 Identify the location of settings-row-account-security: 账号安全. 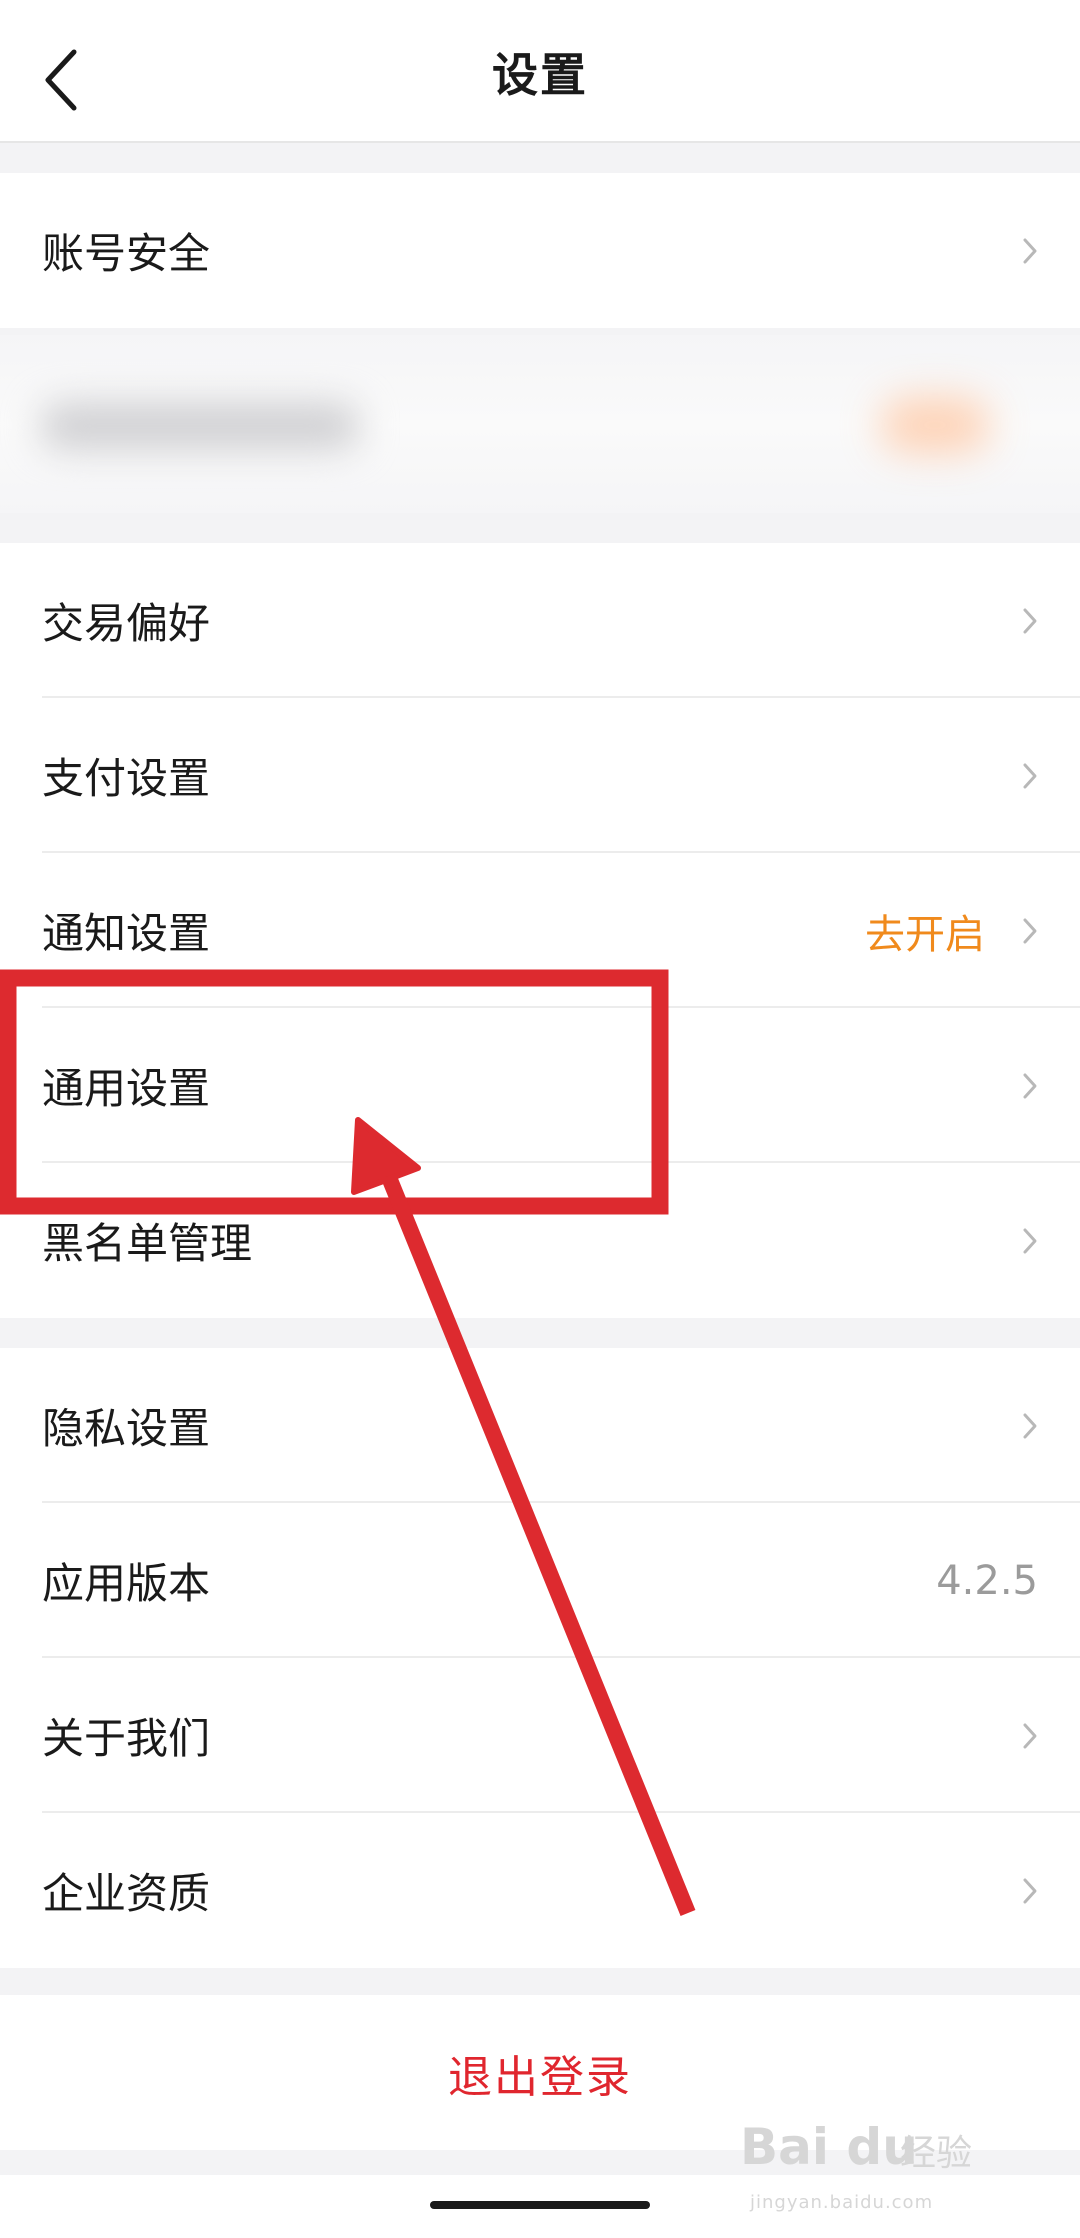
(540, 250).